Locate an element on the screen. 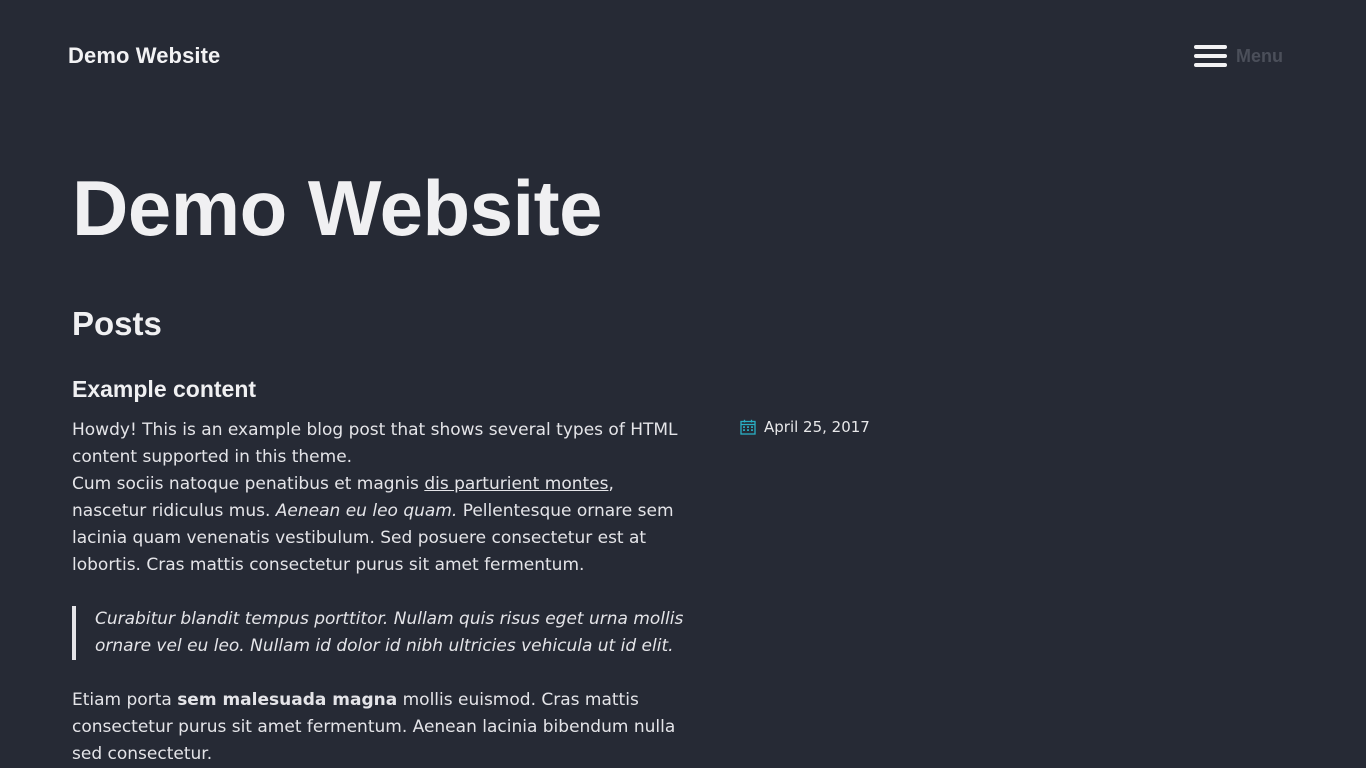  site-header: Demo Website Menu is located at coordinates (683, 55).